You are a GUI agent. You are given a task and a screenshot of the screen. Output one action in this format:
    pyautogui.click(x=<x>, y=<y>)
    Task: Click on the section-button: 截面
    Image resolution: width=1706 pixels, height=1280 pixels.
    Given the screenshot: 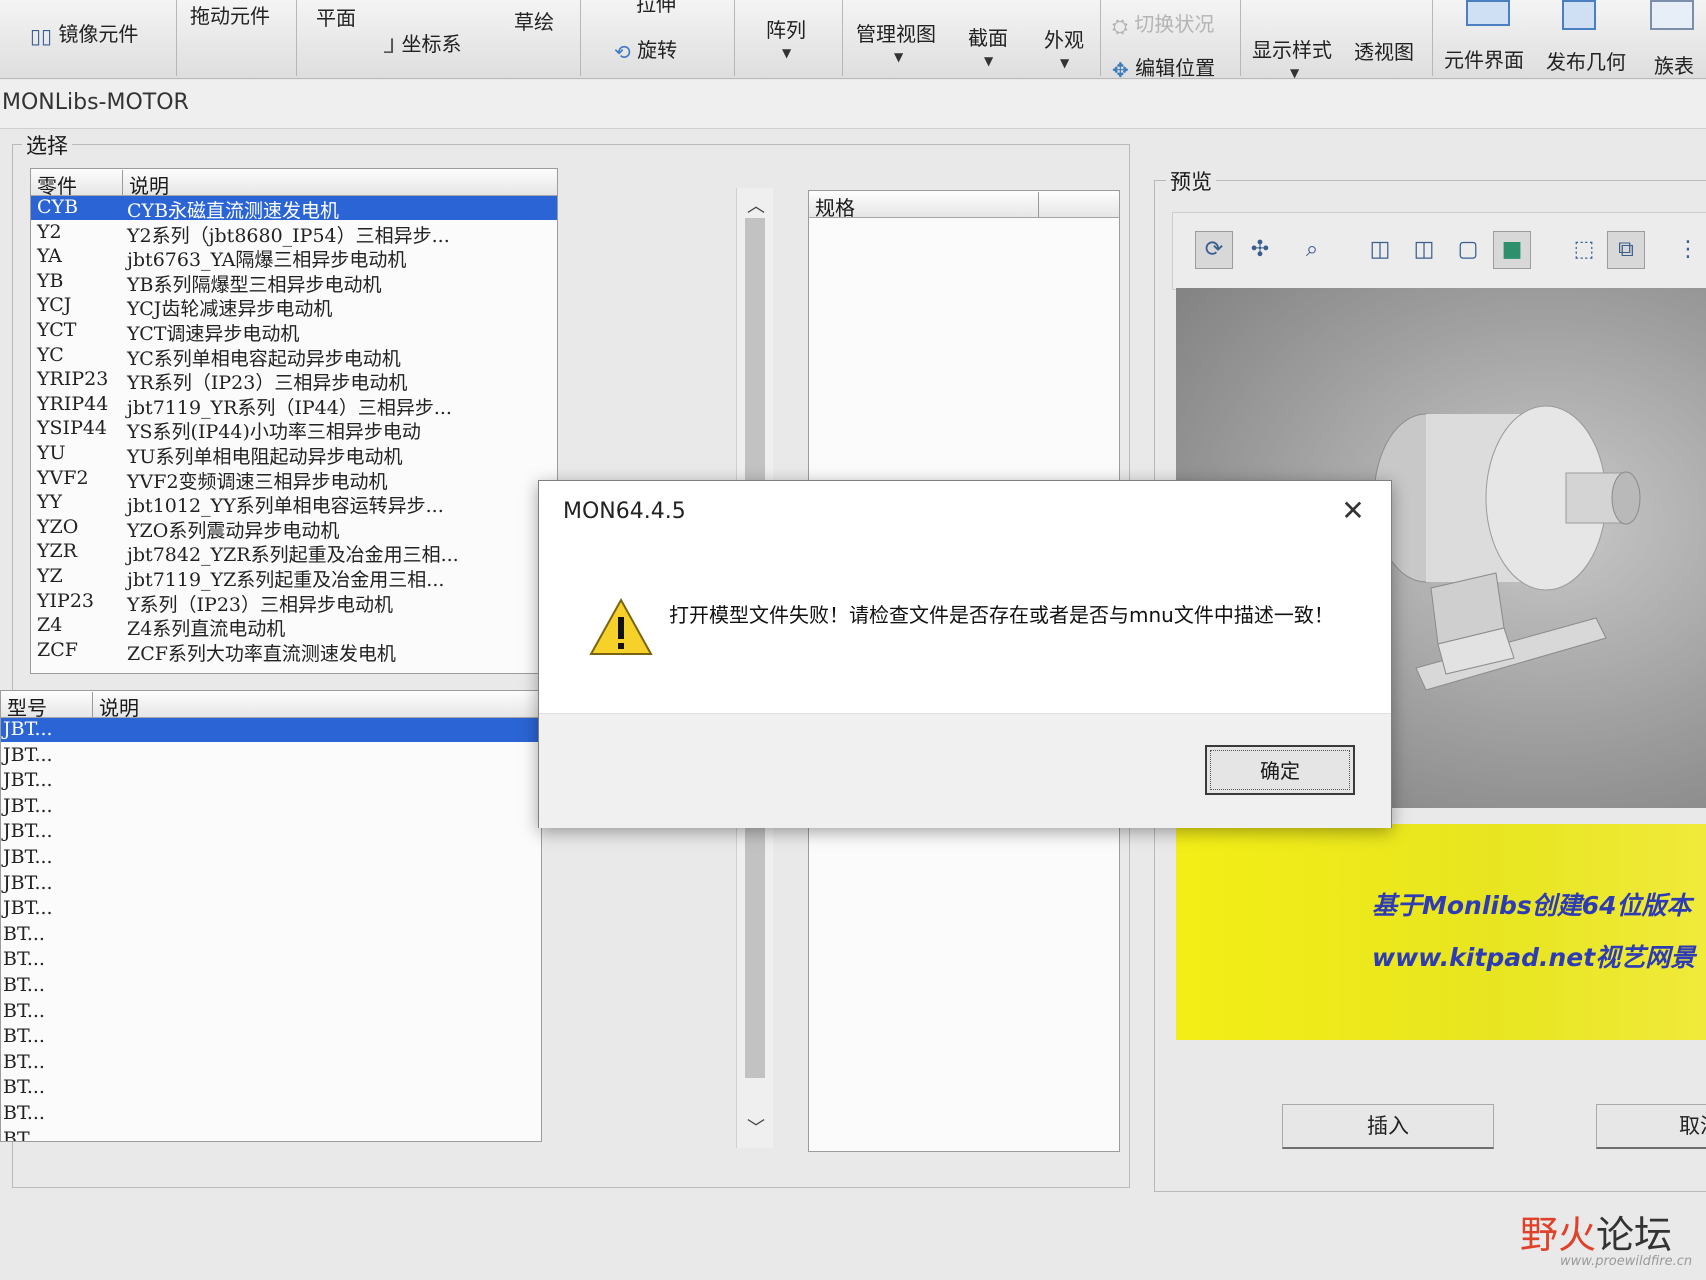 What is the action you would take?
    pyautogui.click(x=988, y=36)
    